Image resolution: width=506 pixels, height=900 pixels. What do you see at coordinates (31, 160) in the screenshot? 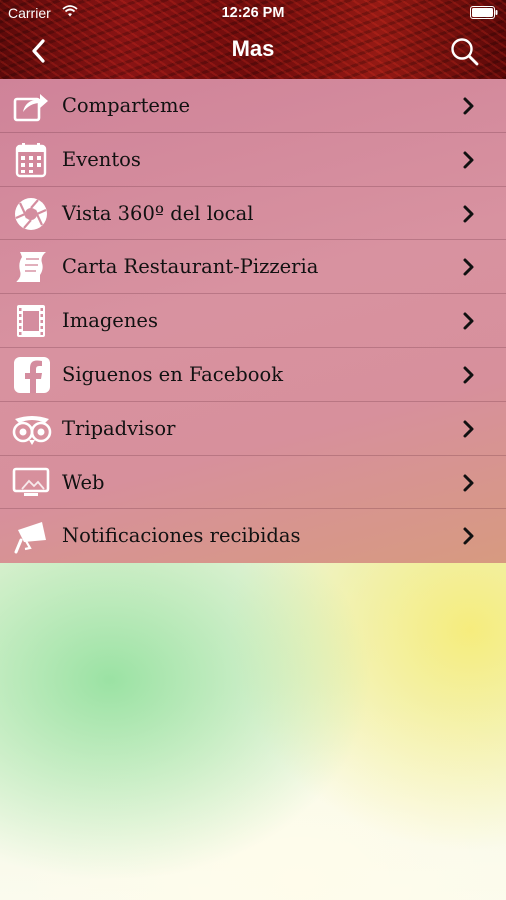
I see `calendar-icon` at bounding box center [31, 160].